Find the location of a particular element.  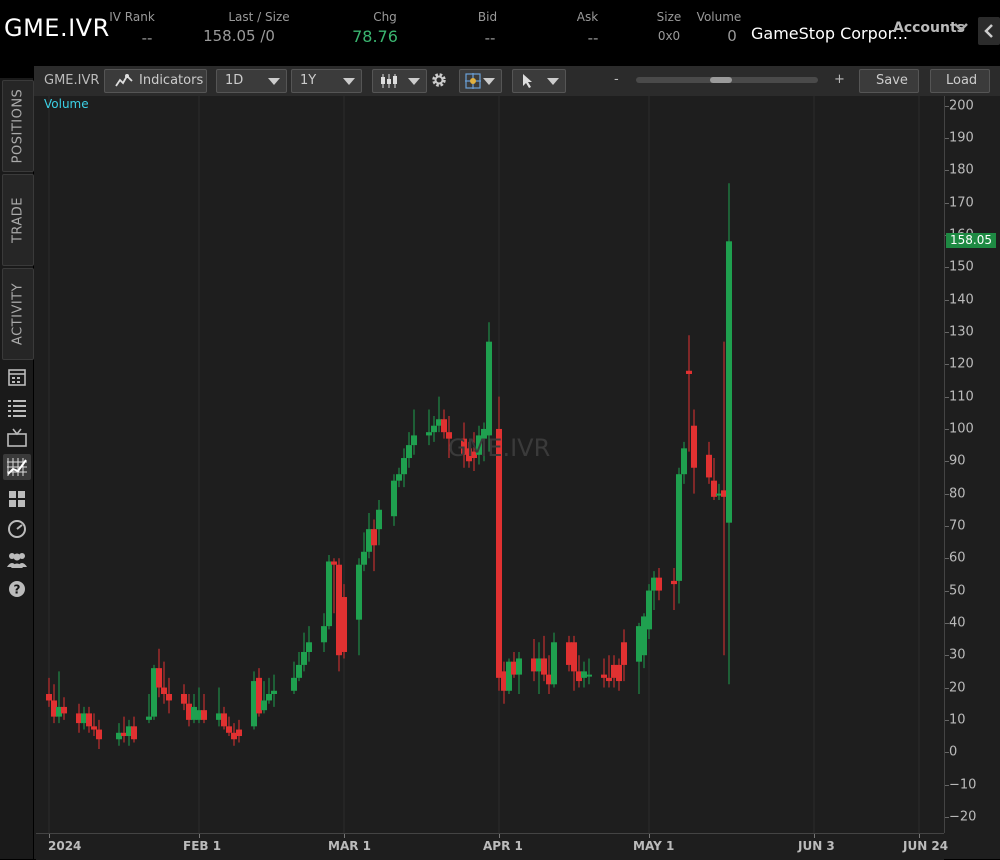

help-icon: ? is located at coordinates (17, 589).